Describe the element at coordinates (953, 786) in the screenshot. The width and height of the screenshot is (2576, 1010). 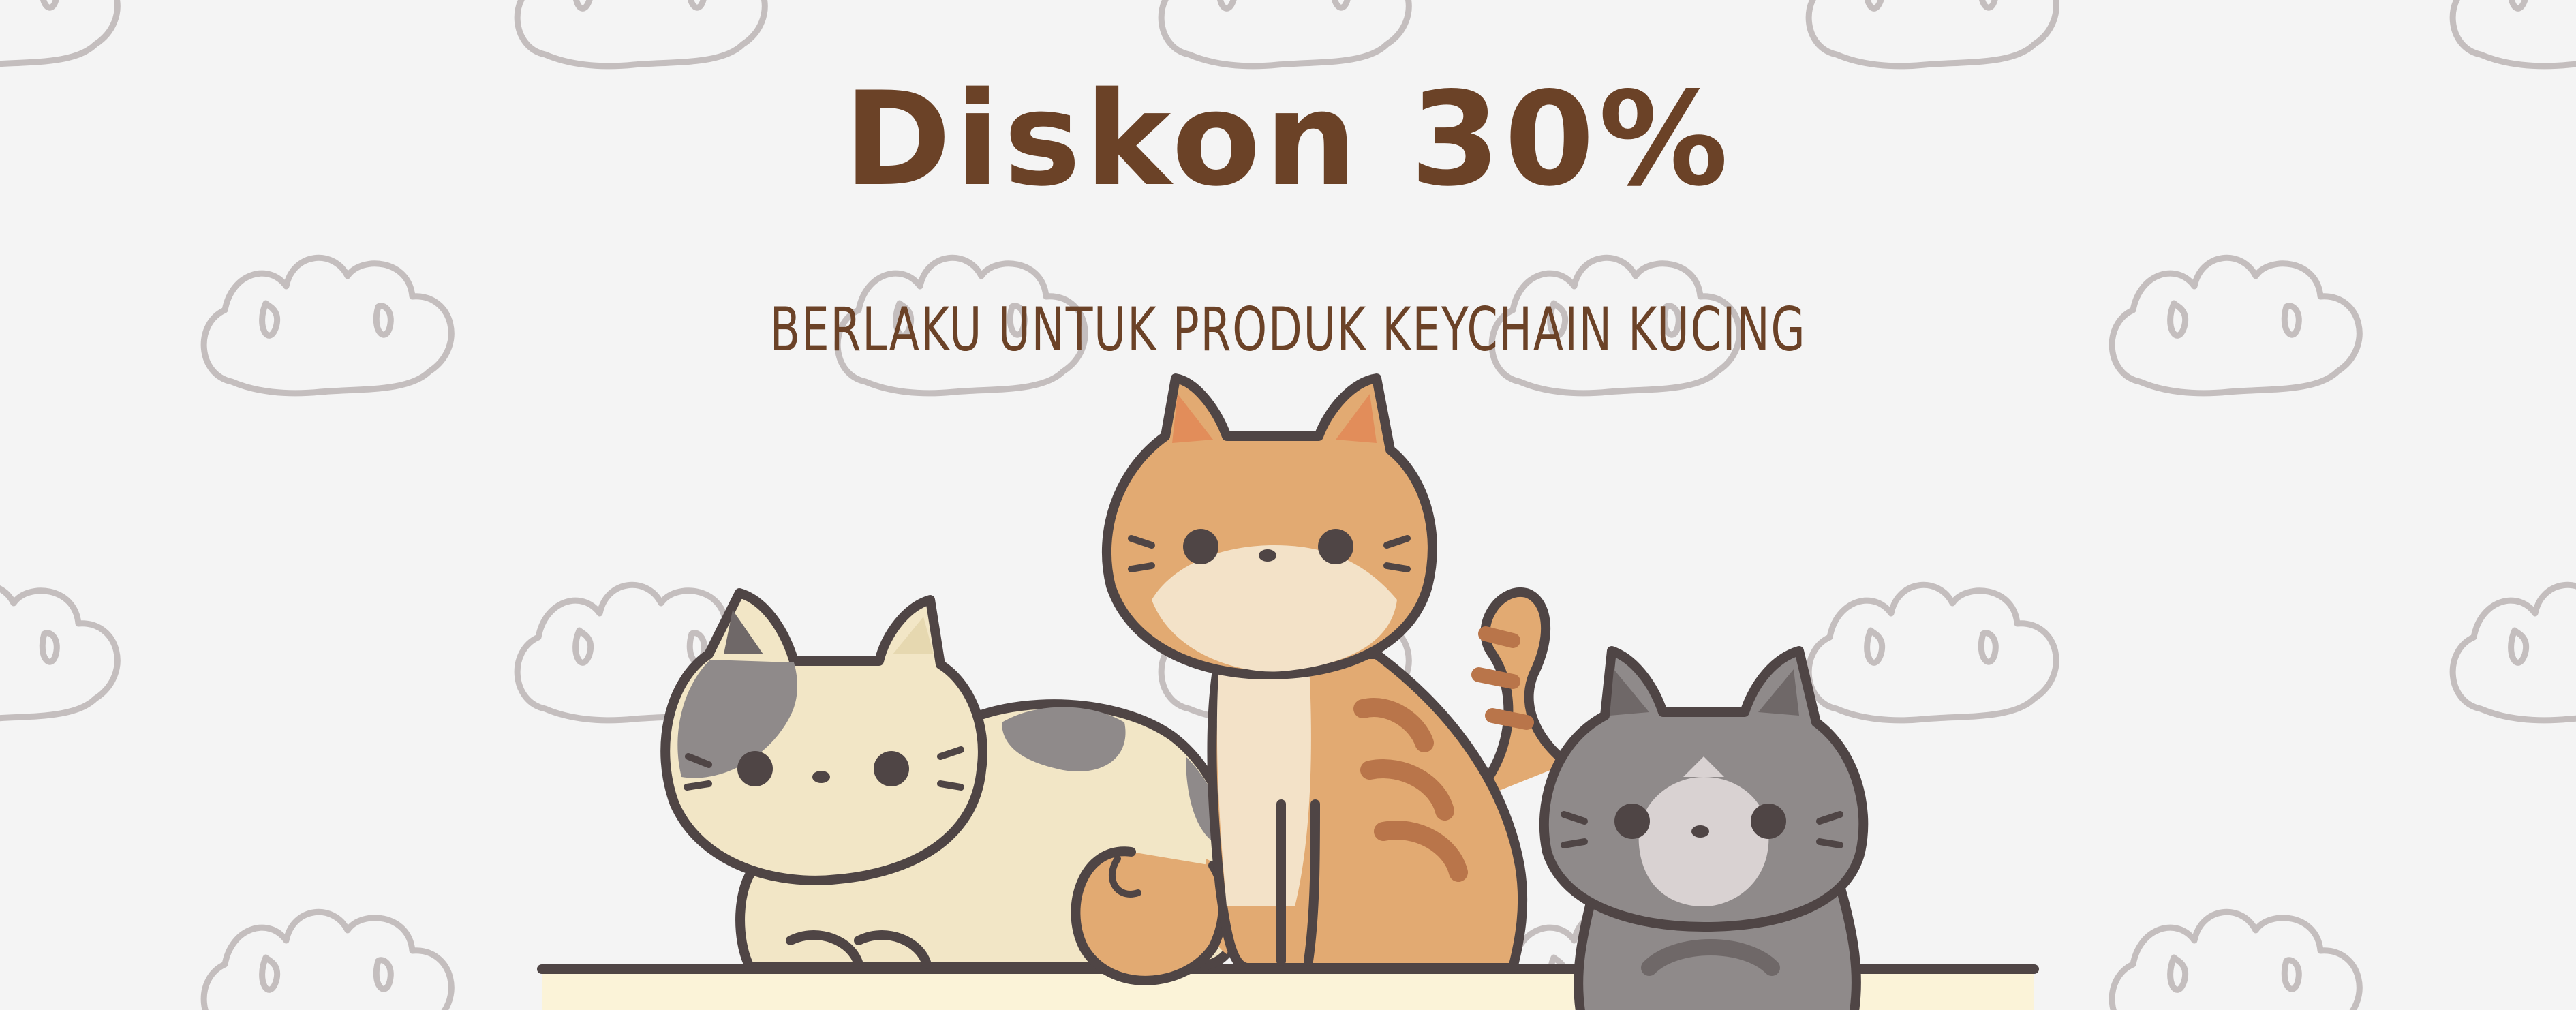
I see `calico-cat` at that location.